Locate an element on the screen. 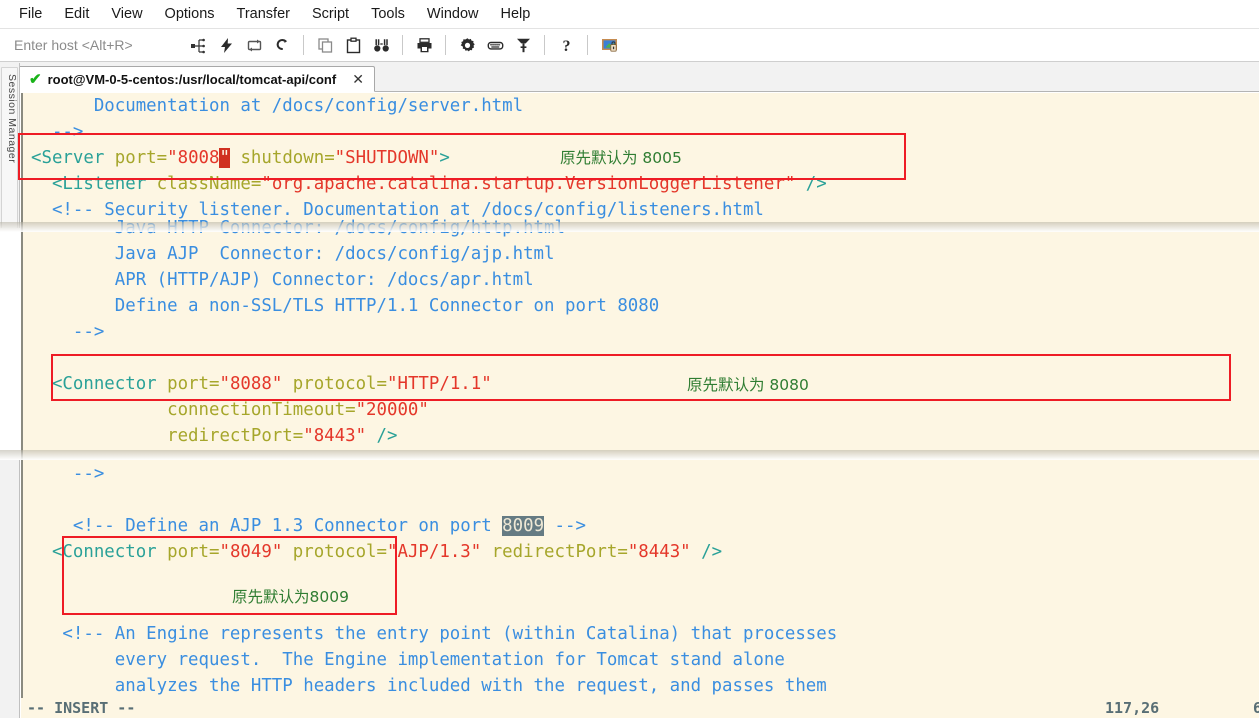 Image resolution: width=1259 pixels, height=718 pixels. help-icon: ? is located at coordinates (566, 45).